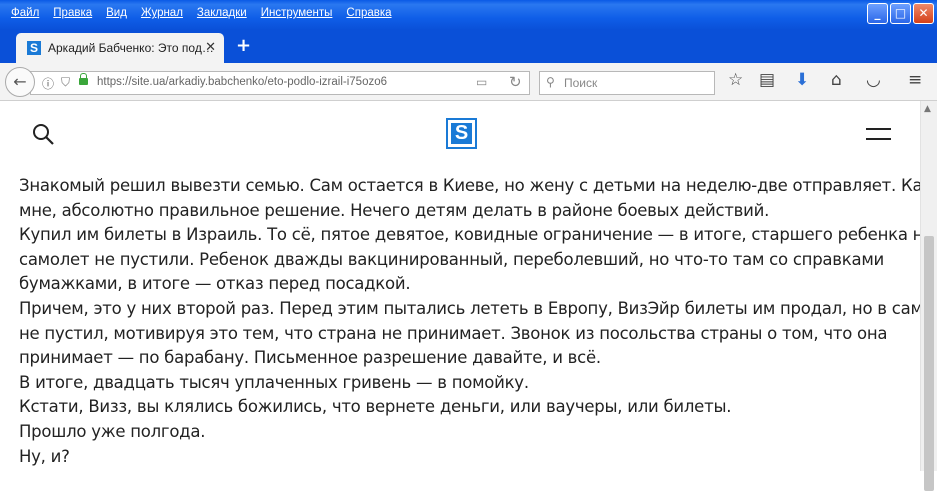 The width and height of the screenshot is (937, 491). I want to click on menu-file: Файл, so click(25, 13).